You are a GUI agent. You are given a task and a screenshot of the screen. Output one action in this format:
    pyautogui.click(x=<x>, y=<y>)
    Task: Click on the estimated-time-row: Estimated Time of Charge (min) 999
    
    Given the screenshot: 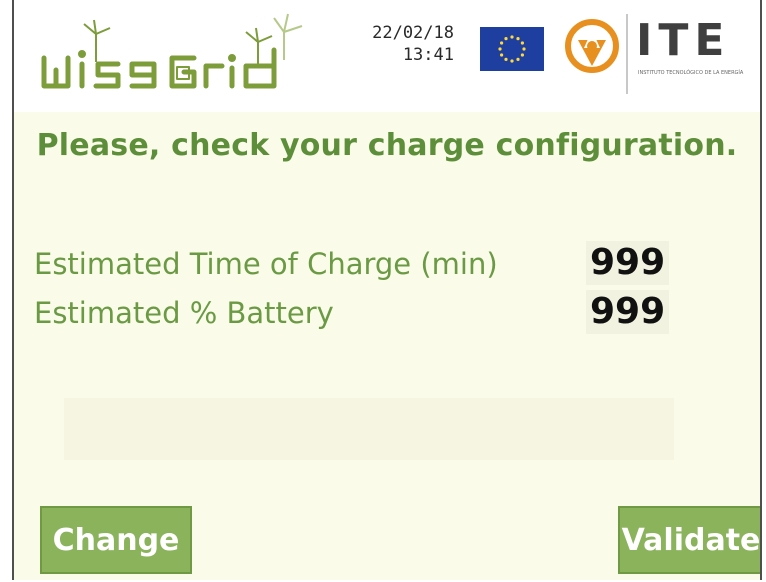 What is the action you would take?
    pyautogui.click(x=384, y=264)
    